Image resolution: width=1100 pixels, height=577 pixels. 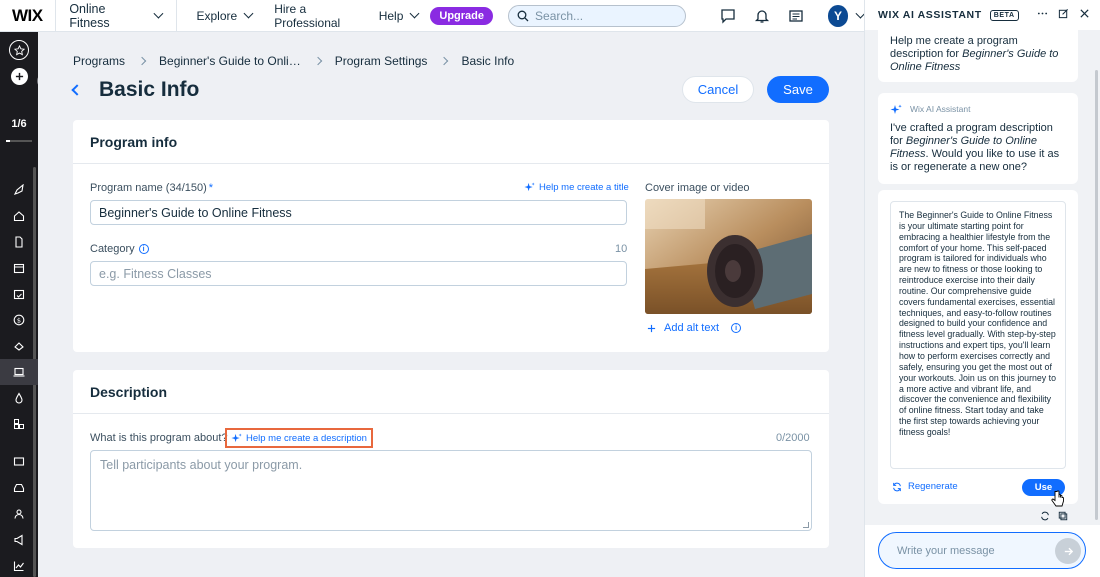 What do you see at coordinates (19, 346) in the screenshot?
I see `marketing-icon` at bounding box center [19, 346].